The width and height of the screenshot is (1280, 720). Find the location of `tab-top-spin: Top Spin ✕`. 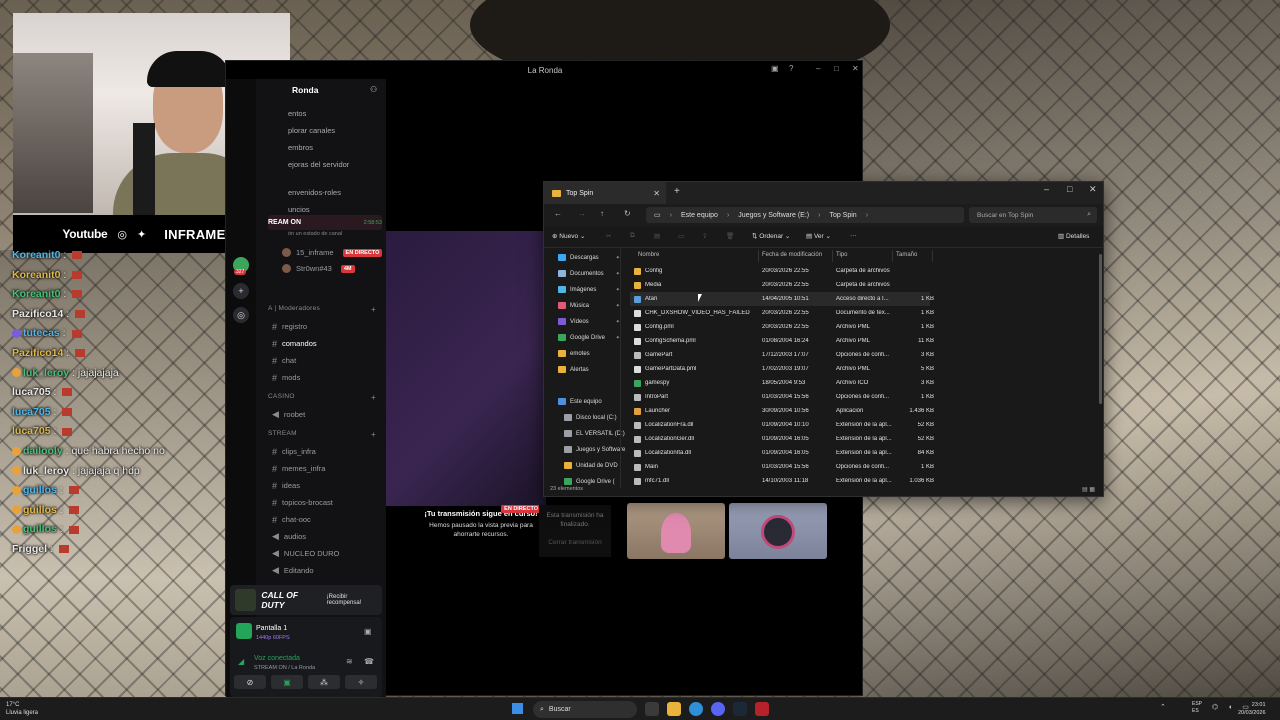

tab-top-spin: Top Spin ✕ is located at coordinates (605, 193).